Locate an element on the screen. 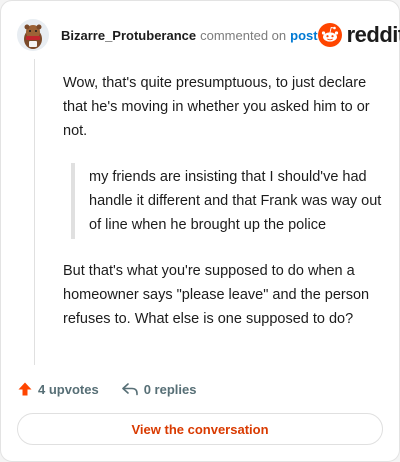 This screenshot has height=462, width=400. thread-line is located at coordinates (34, 212).